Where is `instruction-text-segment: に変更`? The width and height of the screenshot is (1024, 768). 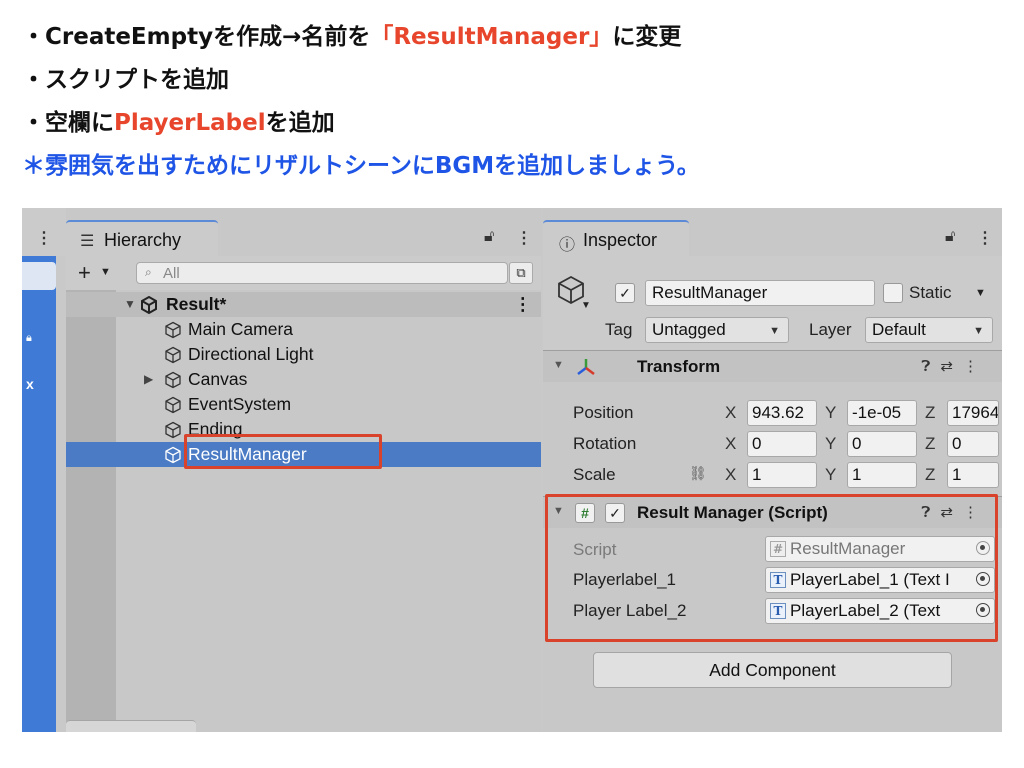 instruction-text-segment: に変更 is located at coordinates (647, 37).